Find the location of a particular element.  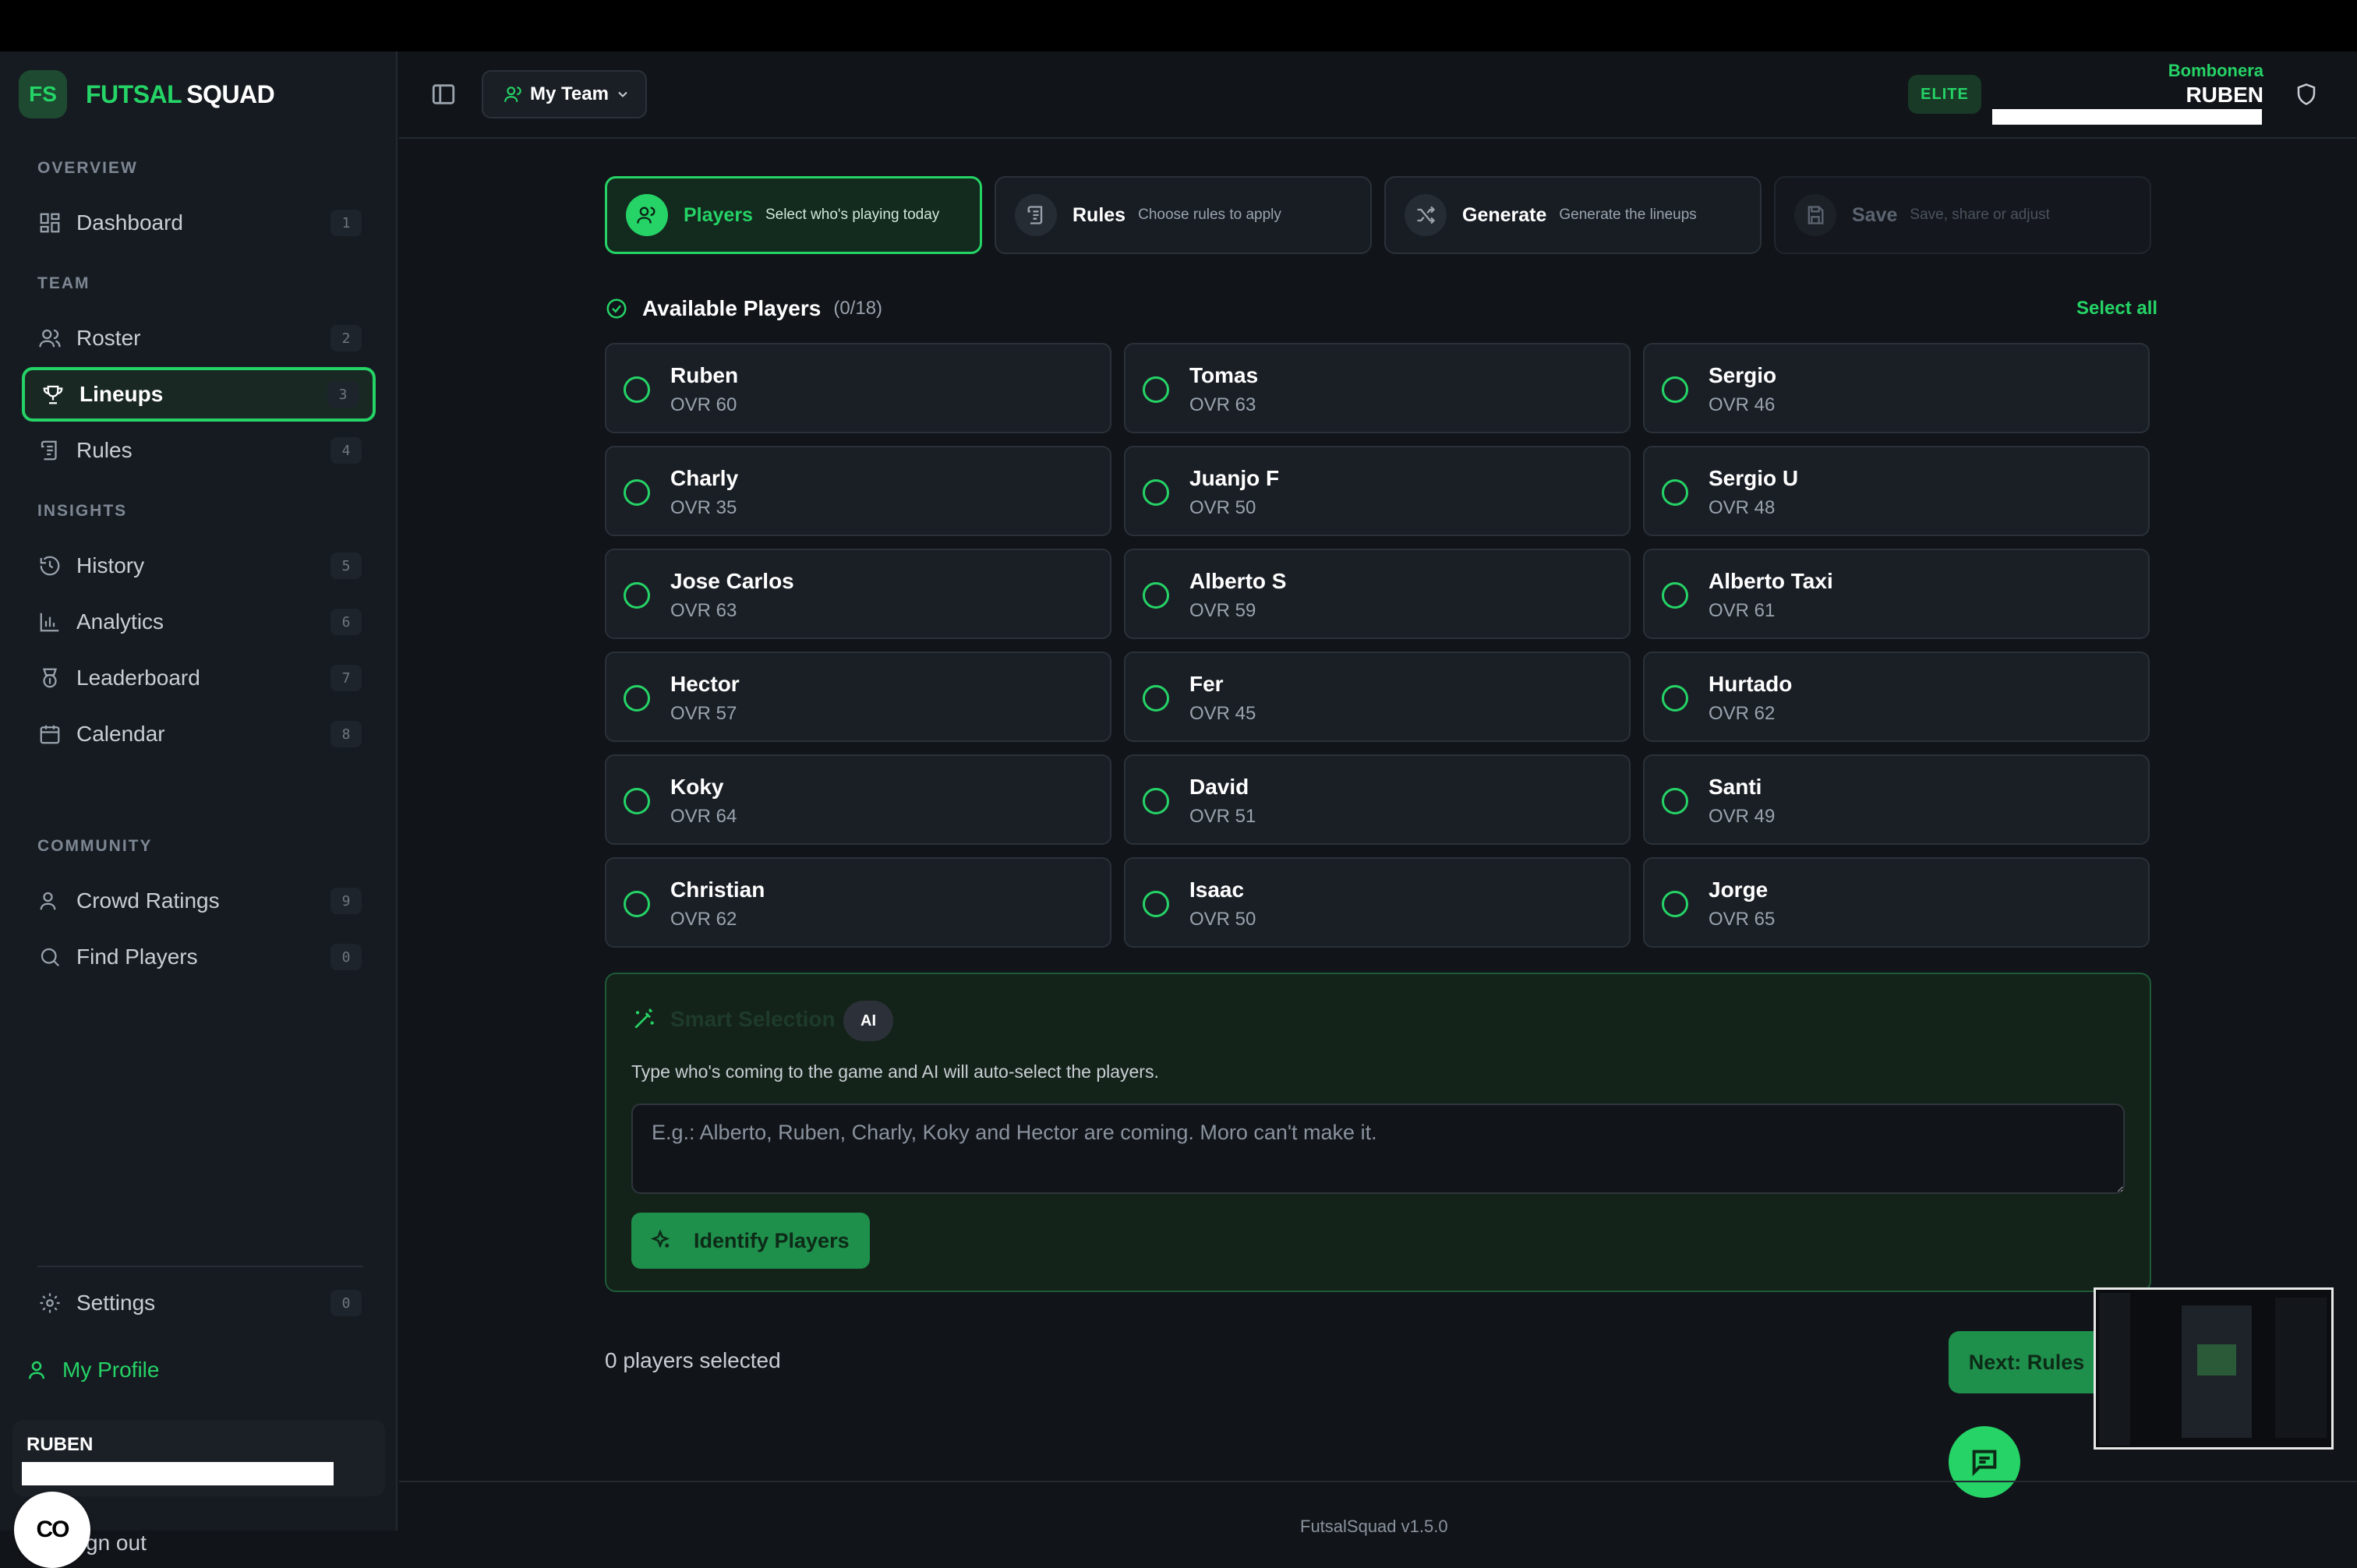

step-subtitle: Select who's playing today is located at coordinates (853, 215).